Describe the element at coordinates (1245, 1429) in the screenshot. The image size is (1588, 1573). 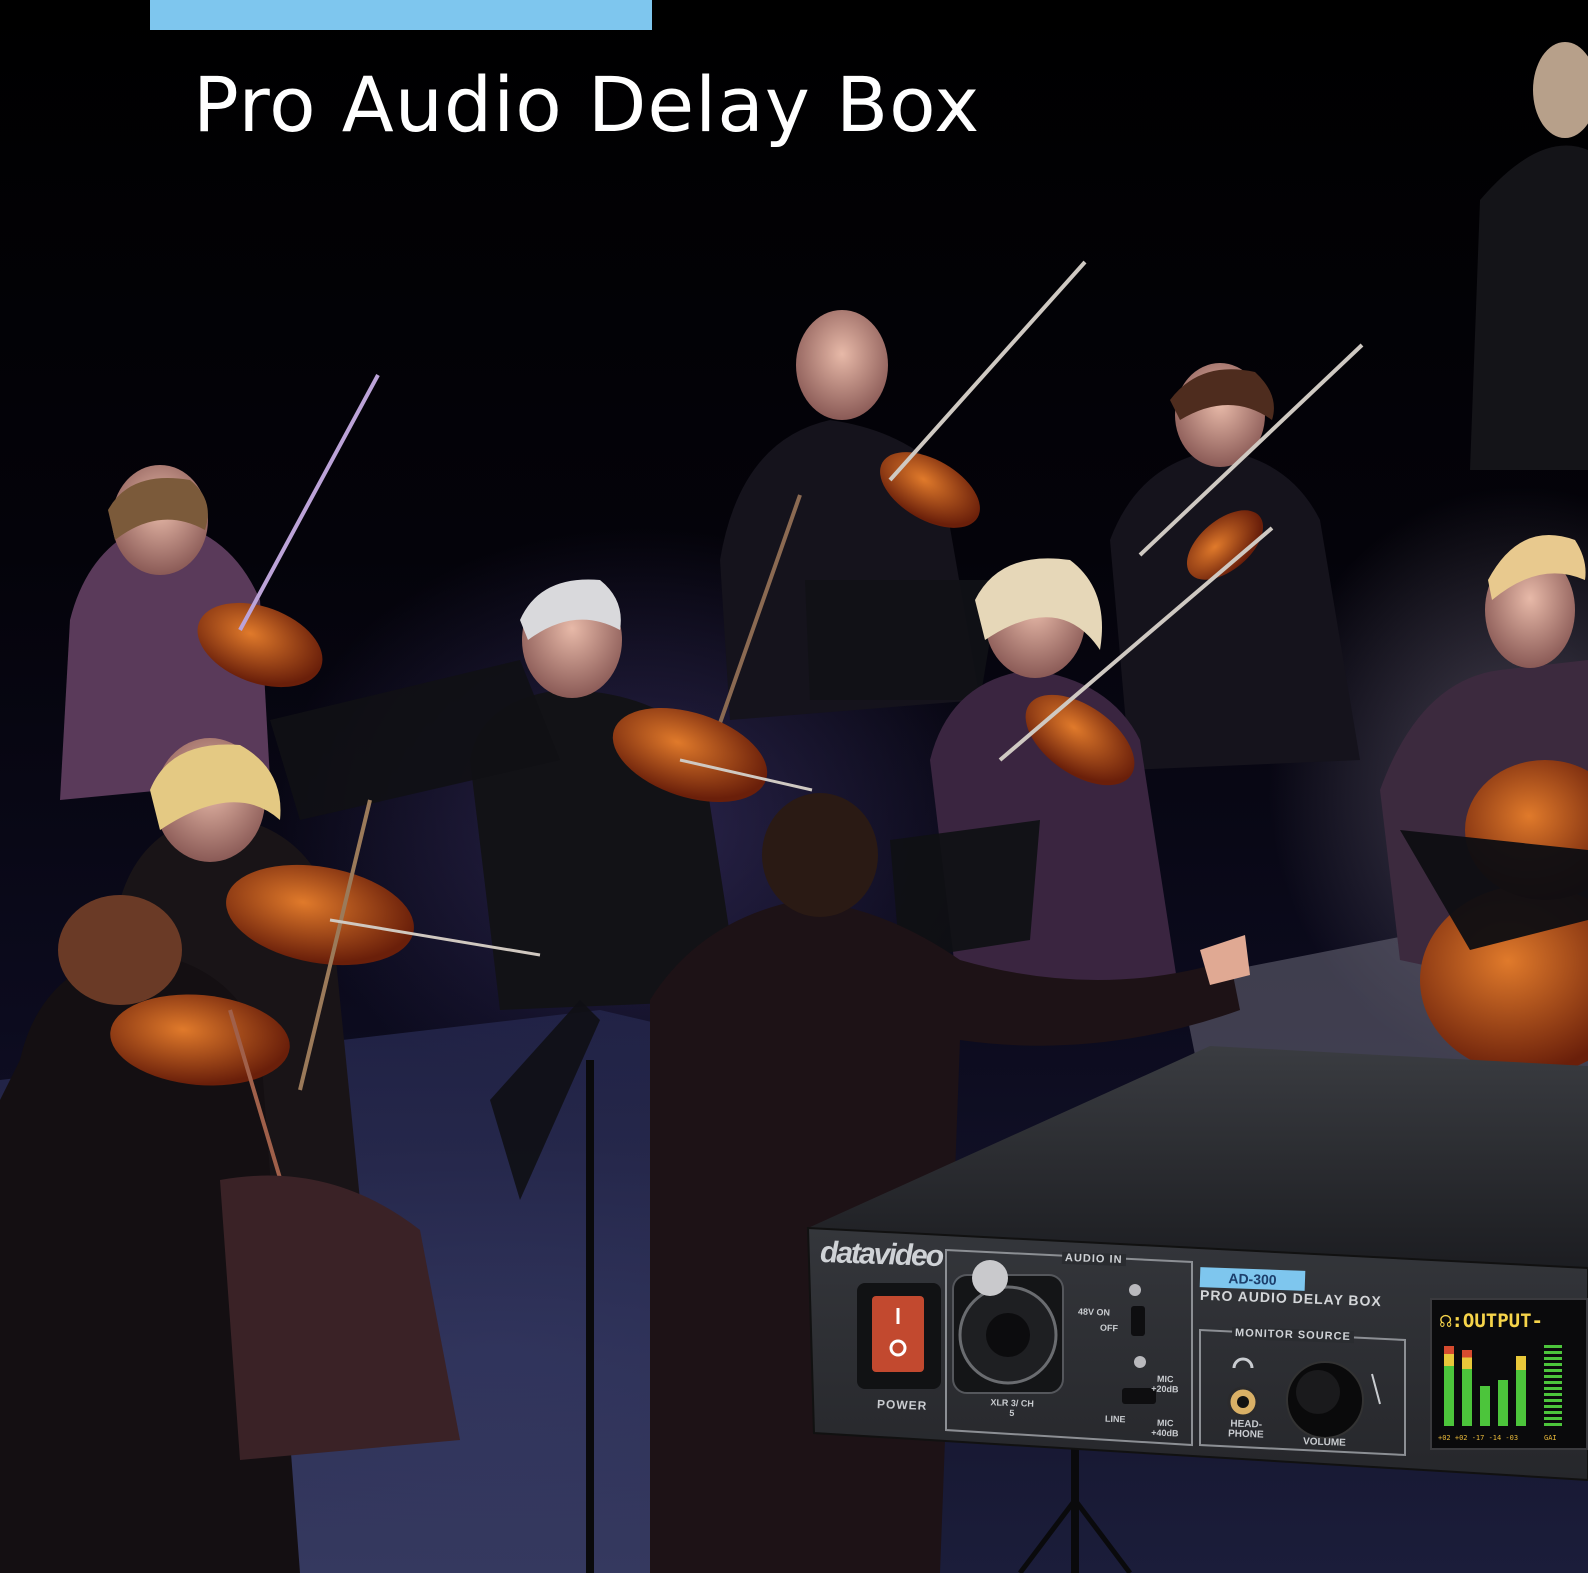
I see `headphone-label: HEAD- PHONE` at that location.